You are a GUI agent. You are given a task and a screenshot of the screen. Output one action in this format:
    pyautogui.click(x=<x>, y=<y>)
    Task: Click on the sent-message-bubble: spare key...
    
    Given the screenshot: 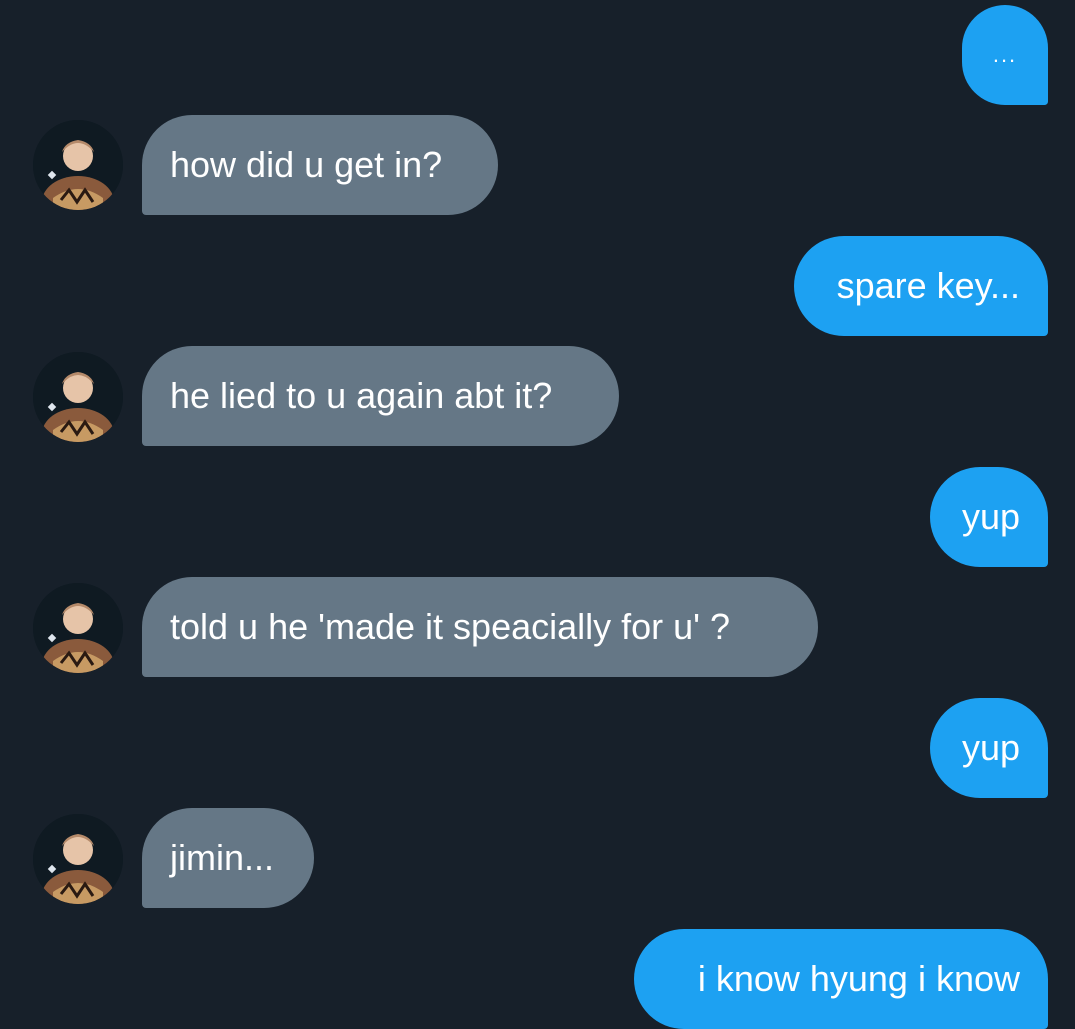 What is the action you would take?
    pyautogui.click(x=921, y=286)
    